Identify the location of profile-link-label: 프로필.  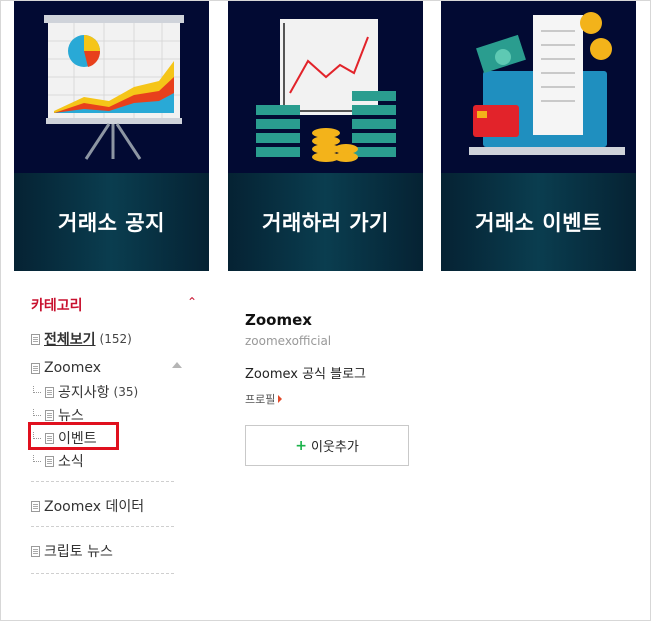
(260, 399).